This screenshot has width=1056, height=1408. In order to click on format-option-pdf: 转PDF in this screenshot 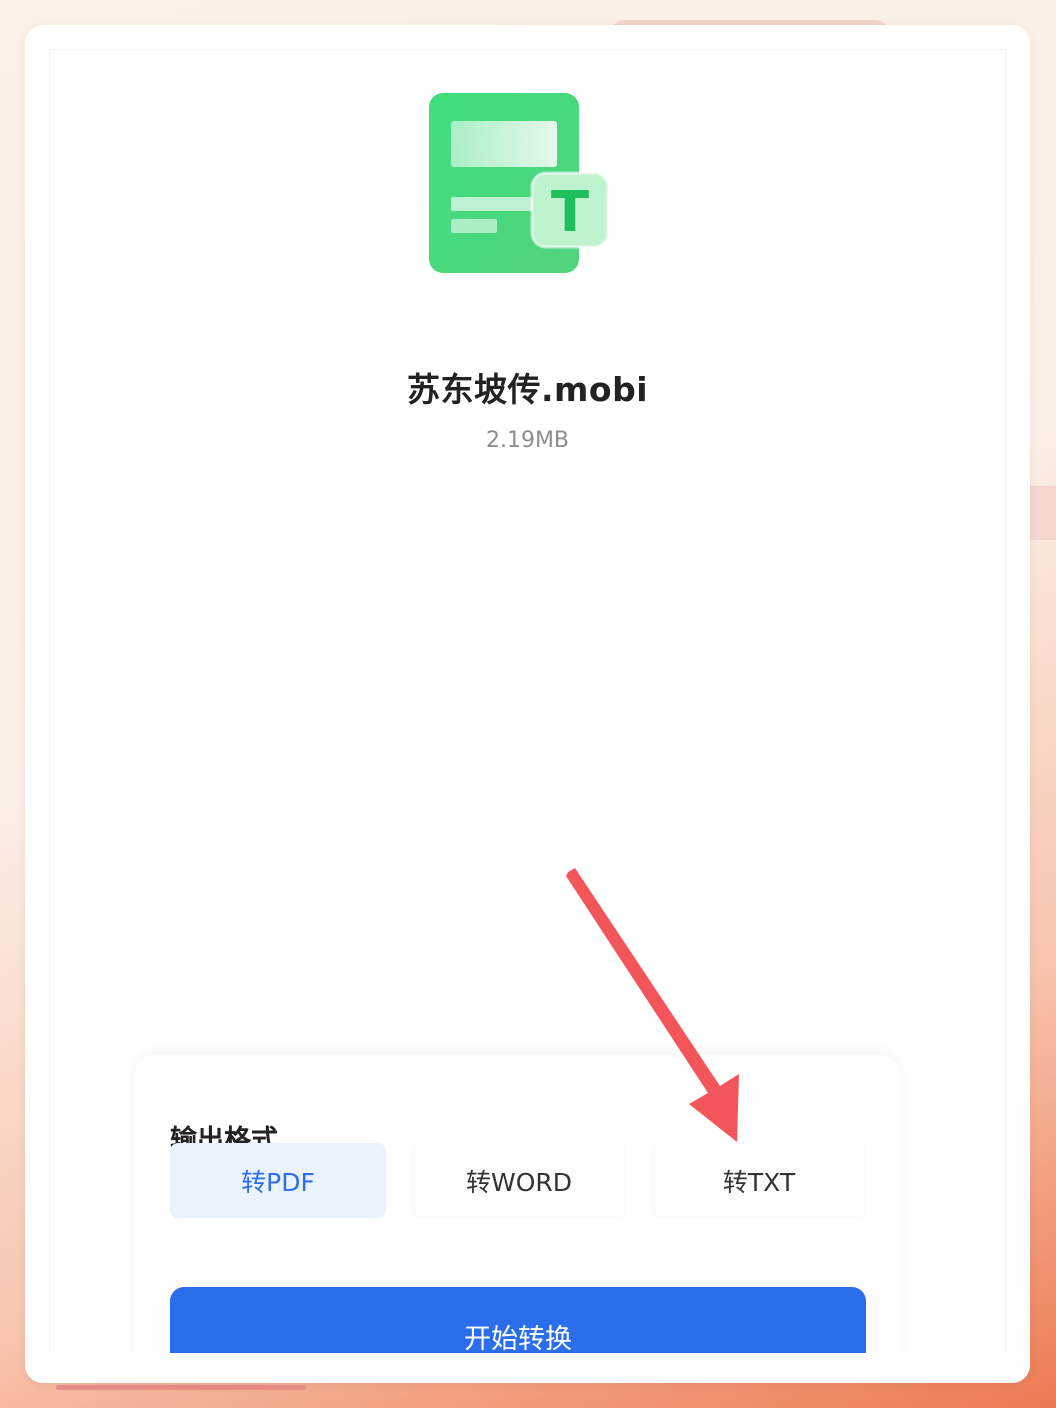, I will do `click(278, 1180)`.